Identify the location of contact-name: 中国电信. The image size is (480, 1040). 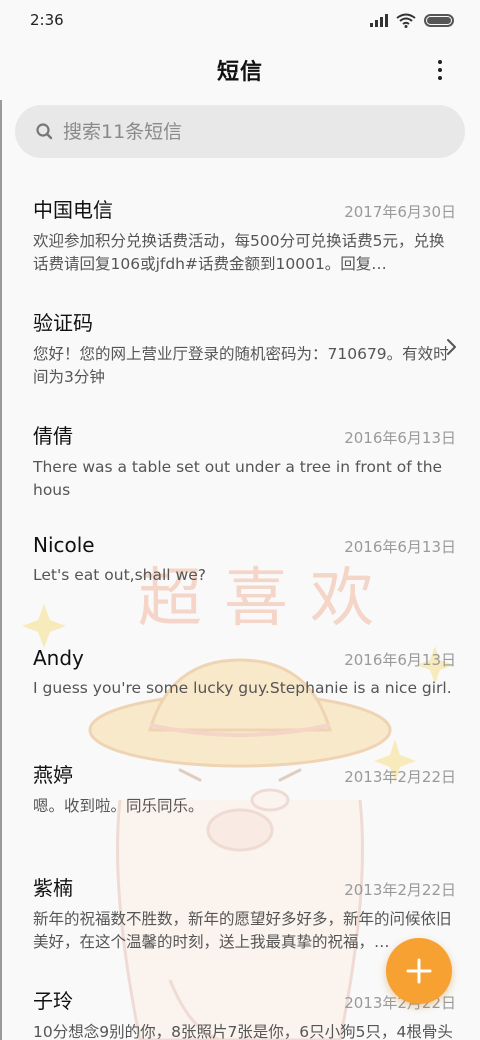
(73, 210).